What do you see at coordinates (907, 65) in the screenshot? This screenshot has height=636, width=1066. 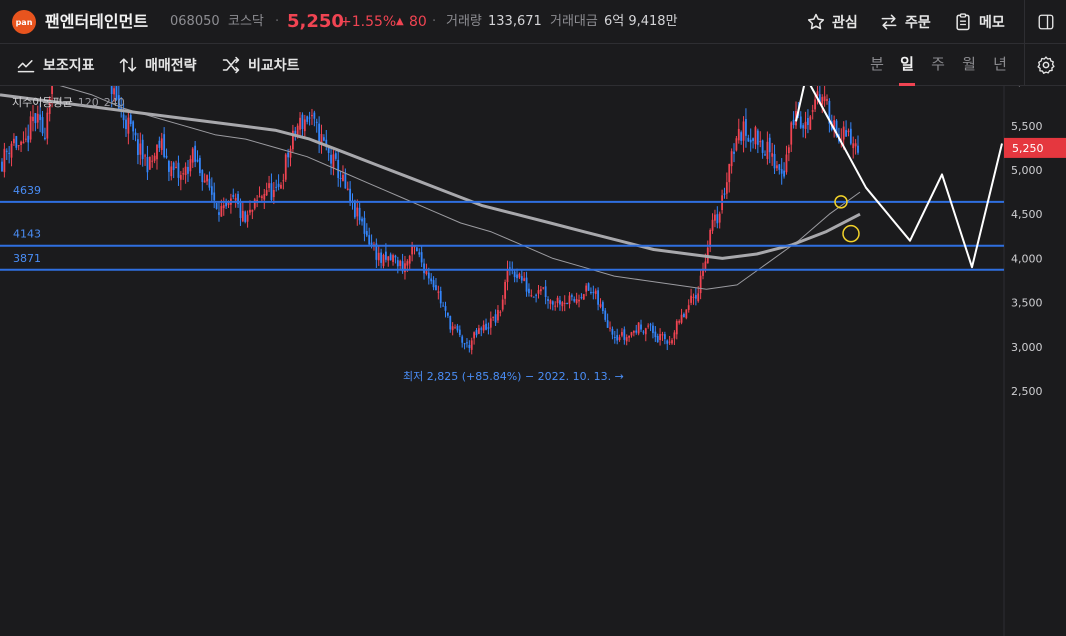 I see `period-tab-day: 일` at bounding box center [907, 65].